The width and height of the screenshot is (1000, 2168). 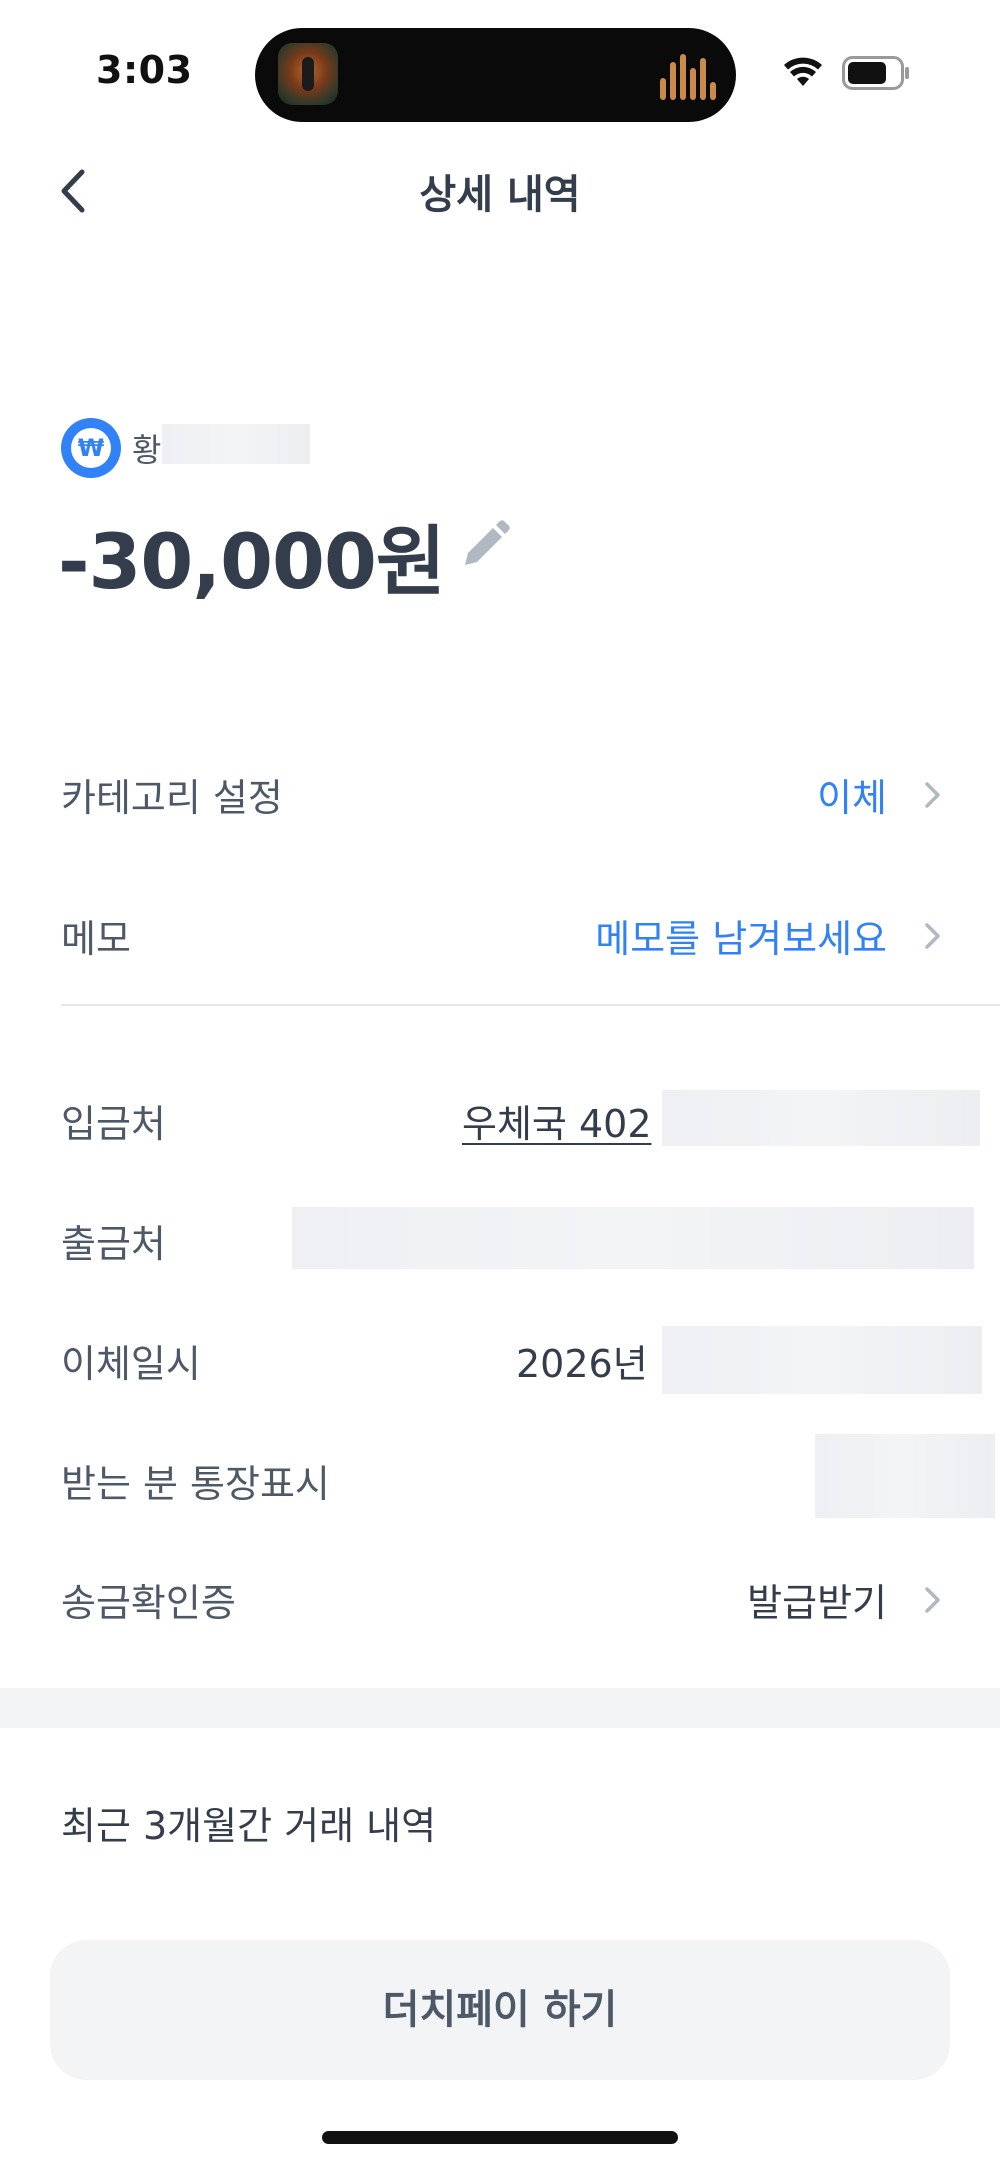 I want to click on withdraw-from-label: 출금처, so click(x=113, y=1244).